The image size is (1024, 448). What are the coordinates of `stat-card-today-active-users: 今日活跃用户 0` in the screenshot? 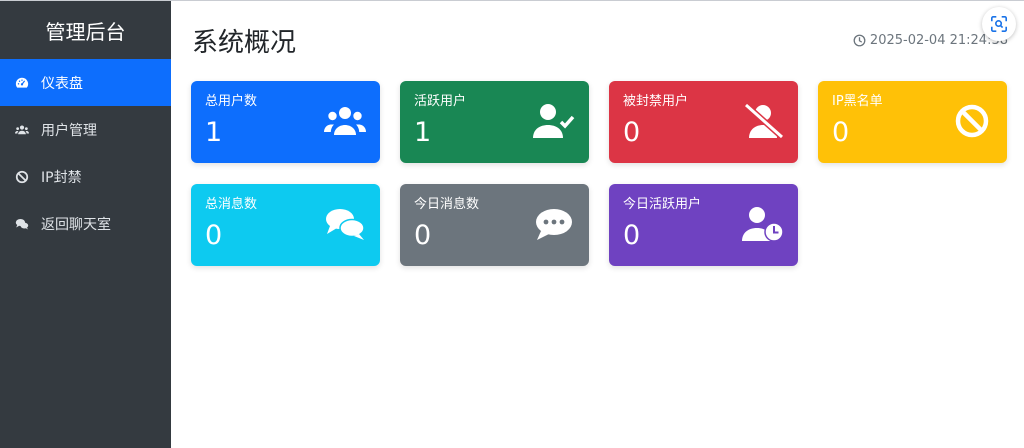 It's located at (703, 225).